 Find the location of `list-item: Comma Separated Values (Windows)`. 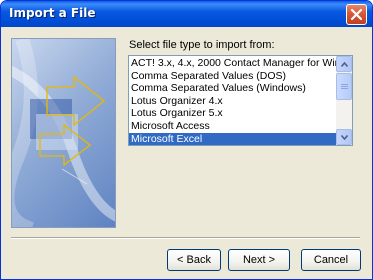

list-item: Comma Separated Values (Windows) is located at coordinates (232, 88).